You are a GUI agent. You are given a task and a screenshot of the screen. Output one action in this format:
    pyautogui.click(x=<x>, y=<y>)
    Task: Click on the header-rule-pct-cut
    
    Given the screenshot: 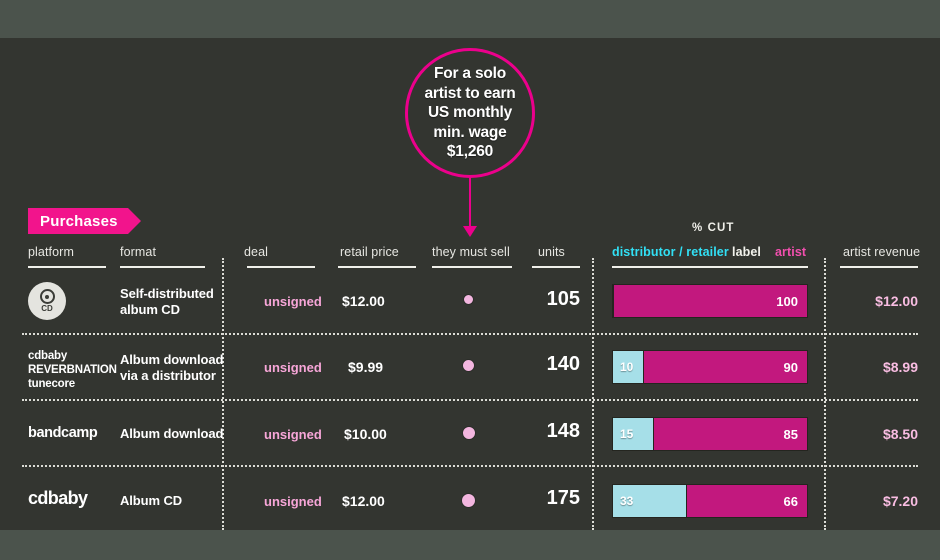 What is the action you would take?
    pyautogui.click(x=710, y=267)
    